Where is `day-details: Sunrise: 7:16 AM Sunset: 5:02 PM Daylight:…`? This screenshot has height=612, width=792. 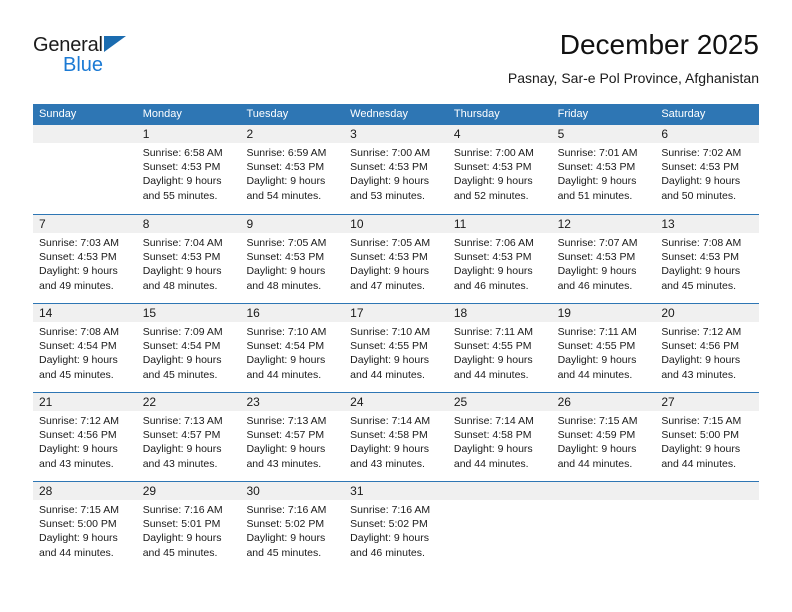 day-details: Sunrise: 7:16 AM Sunset: 5:02 PM Daylight:… is located at coordinates (292, 530).